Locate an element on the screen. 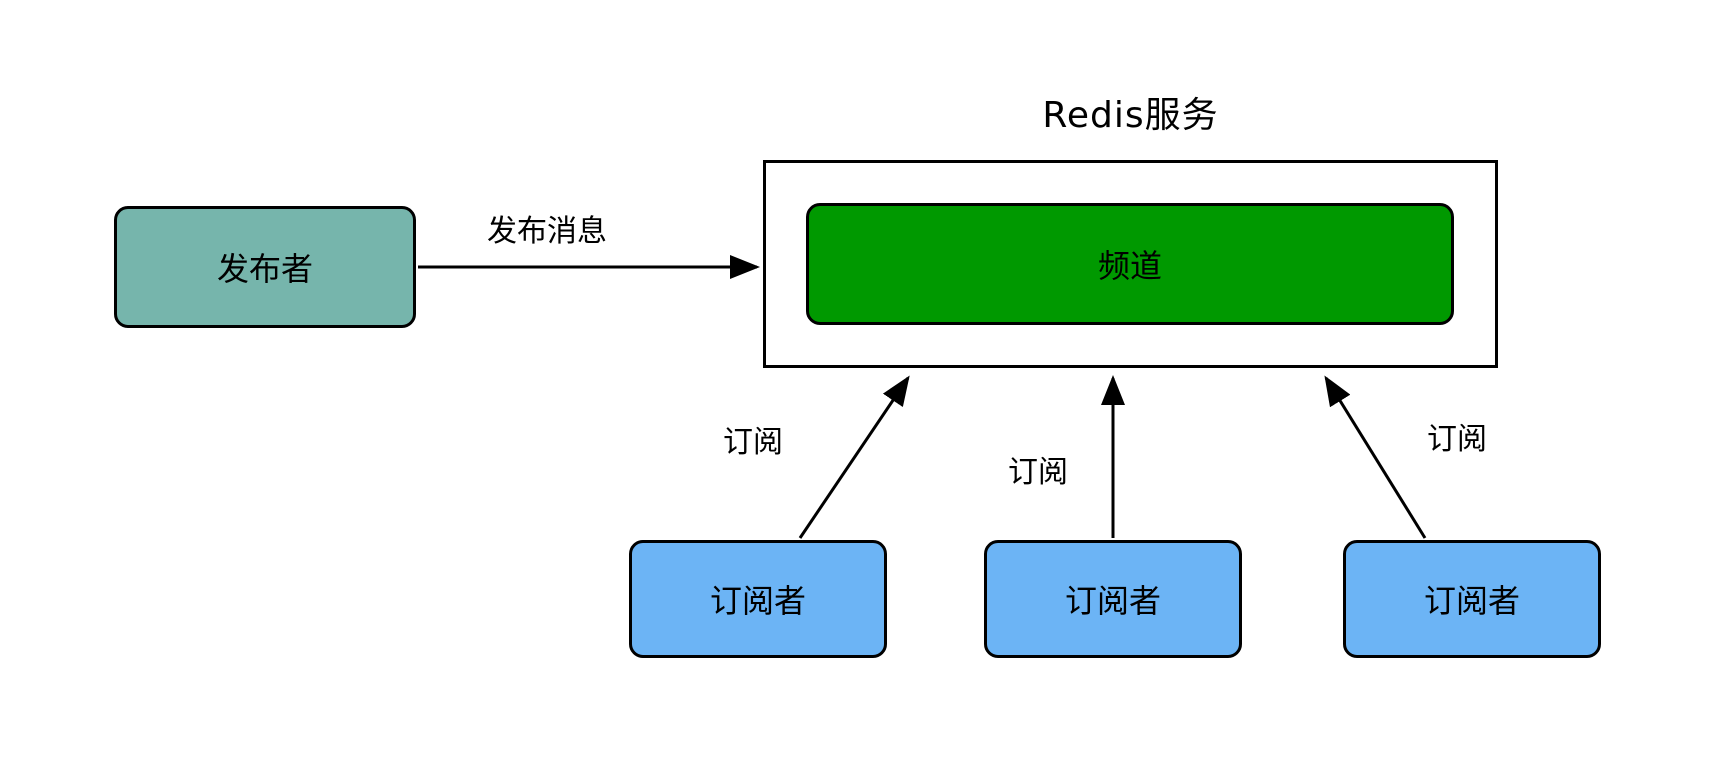 Image resolution: width=1725 pixels, height=765 pixels. subscriber-label-3: 订阅者 is located at coordinates (1471, 601).